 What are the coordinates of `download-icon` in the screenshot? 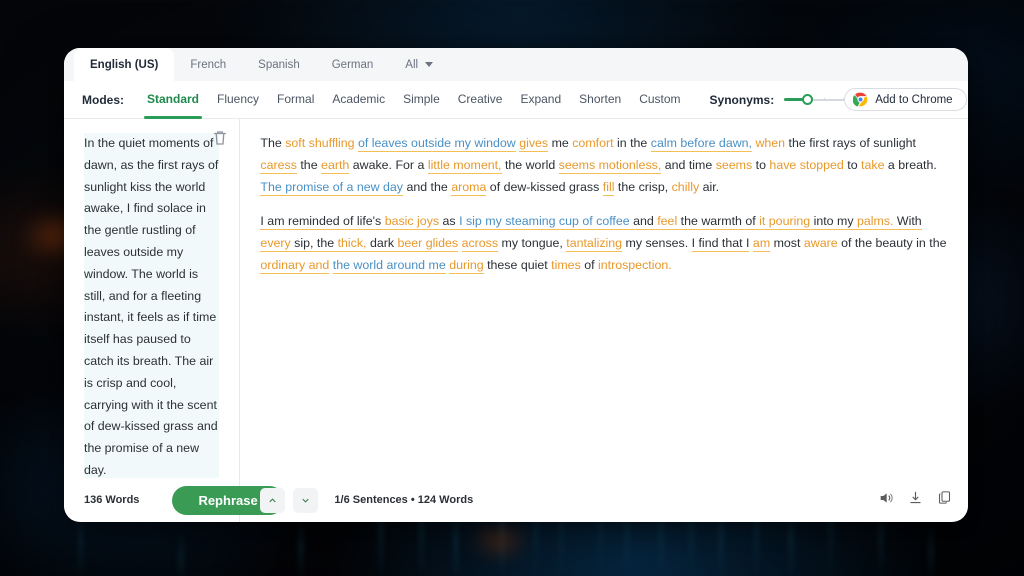 It's located at (915, 497).